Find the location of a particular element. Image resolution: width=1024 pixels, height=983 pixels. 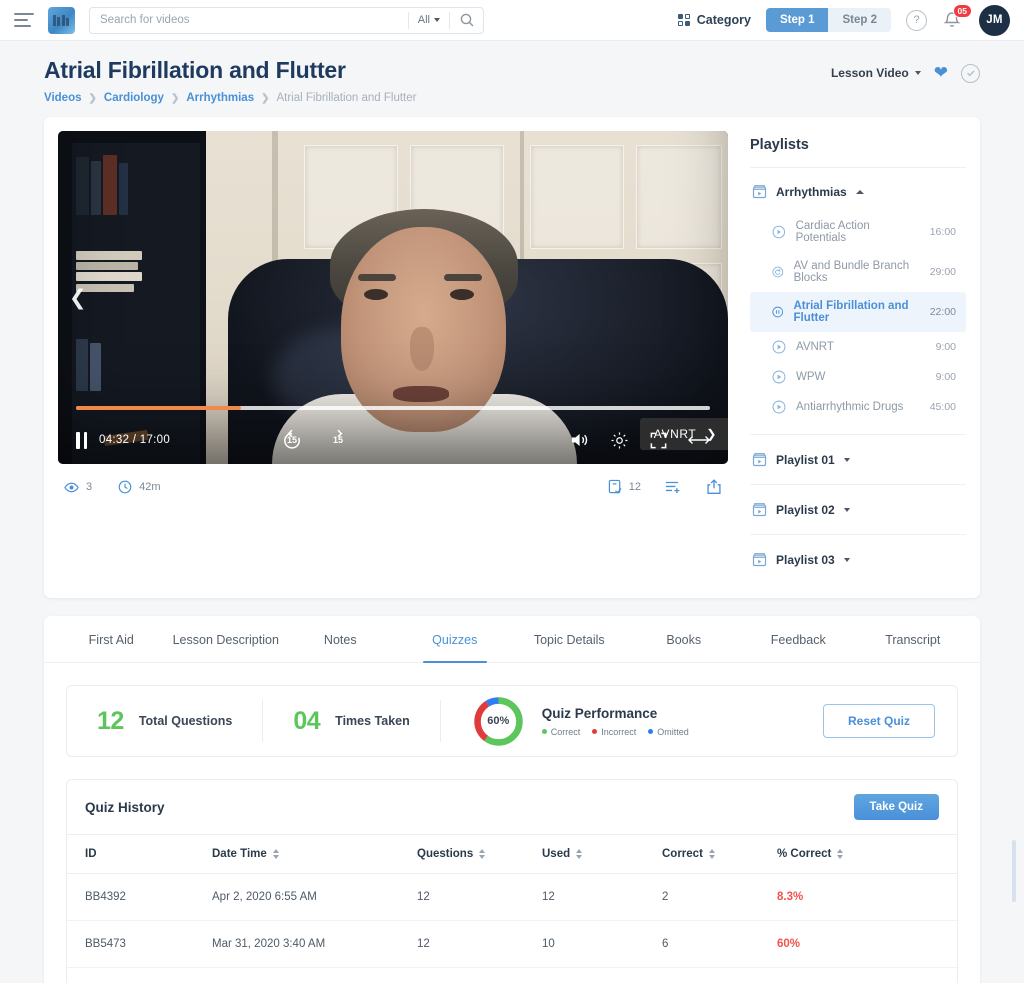

column-header-percent-correct: % Correct is located at coordinates (867, 854).